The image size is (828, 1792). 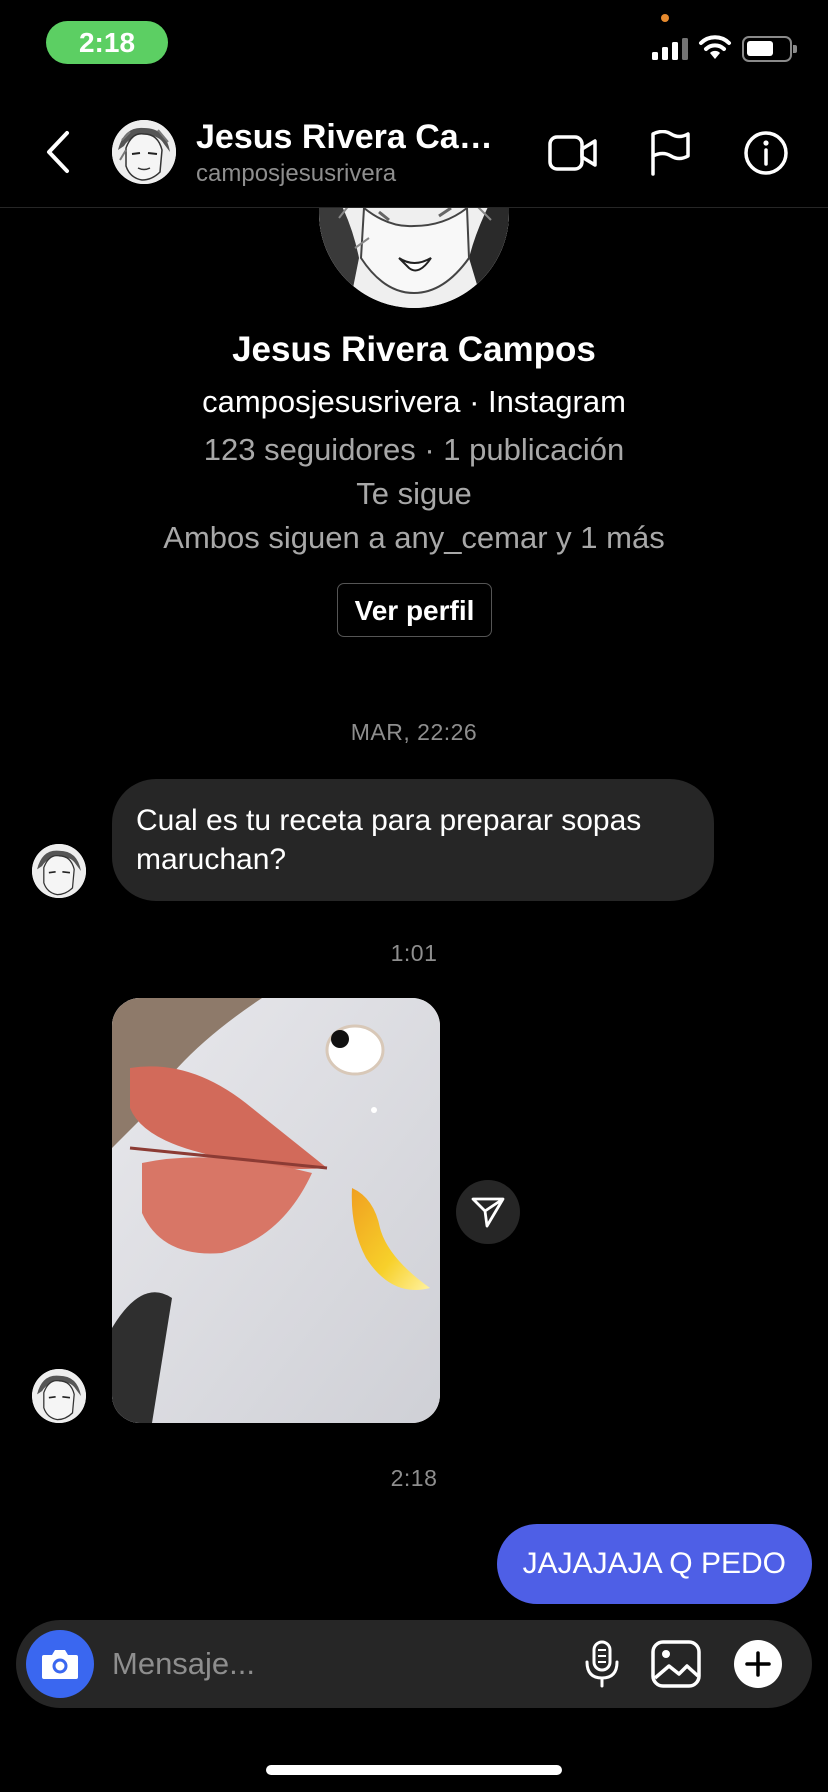 I want to click on share-button, so click(x=488, y=1212).